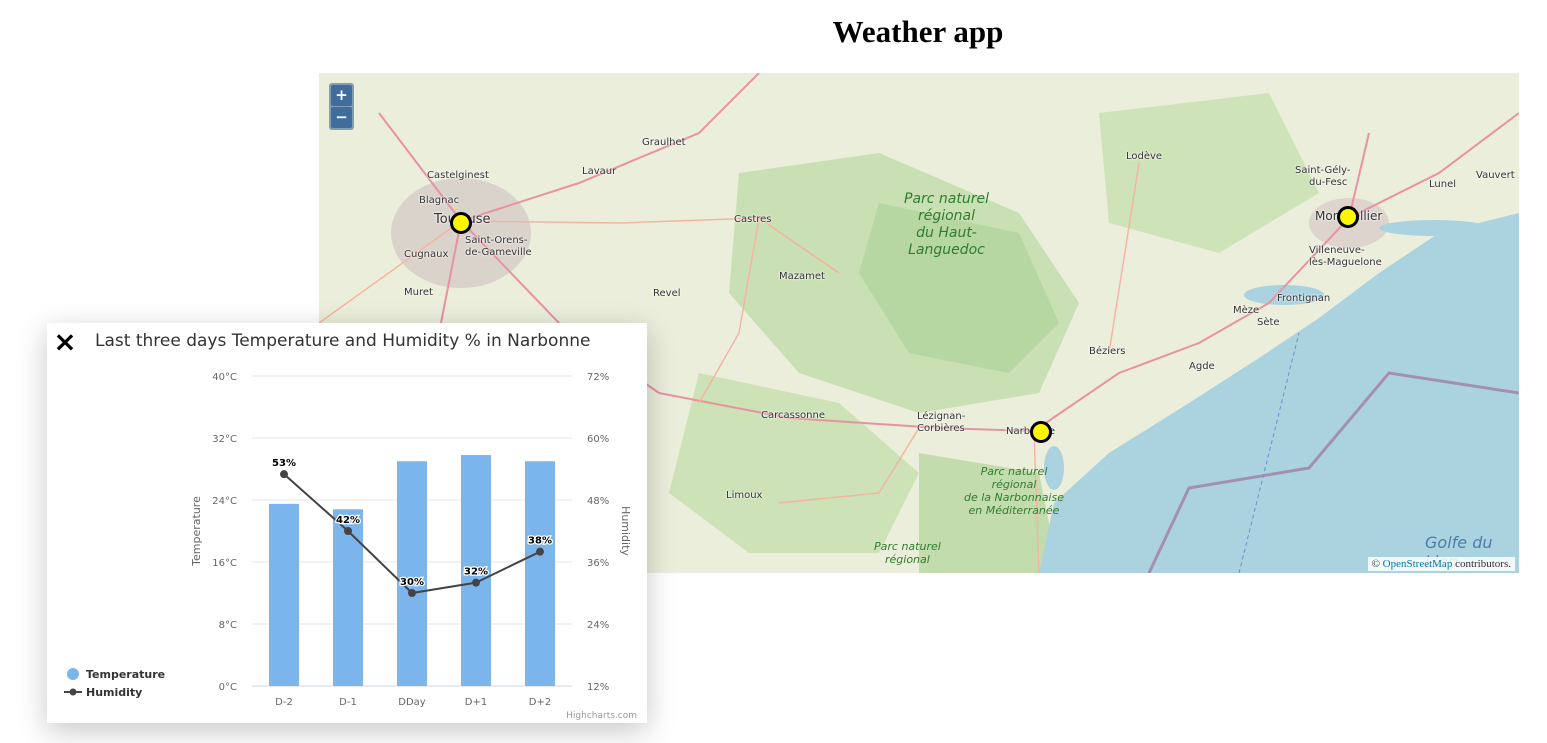  I want to click on place-label: Carcassonne, so click(793, 415).